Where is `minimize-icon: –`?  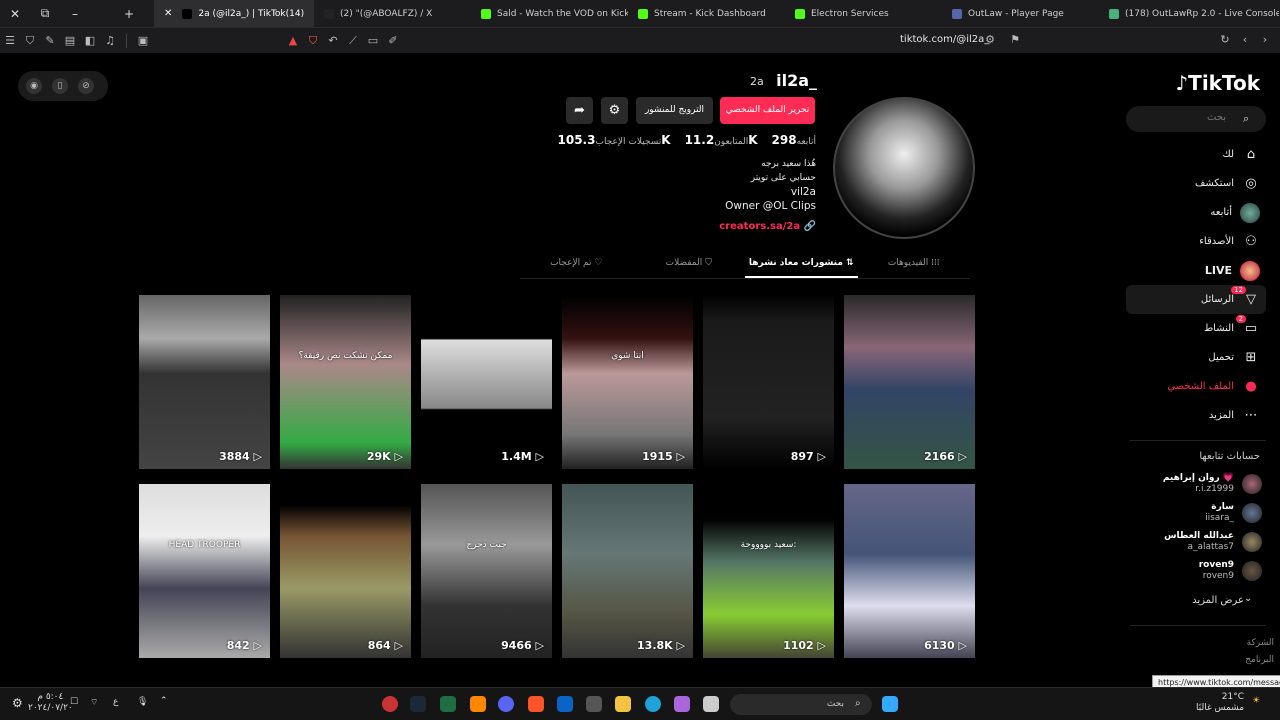
minimize-icon: – is located at coordinates (75, 14).